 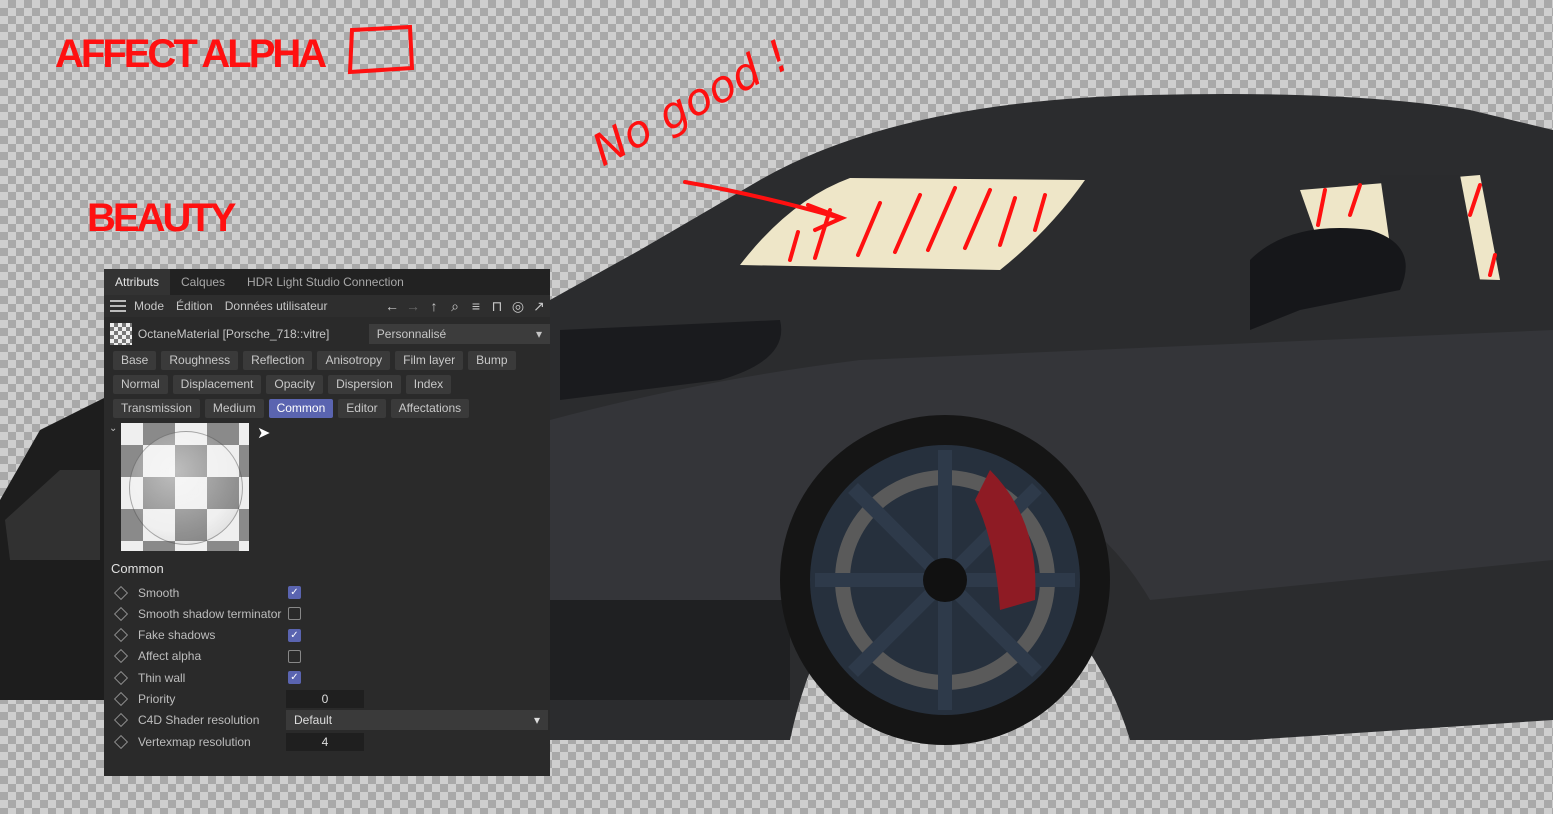 I want to click on tab-reflection: Reflection, so click(x=278, y=360).